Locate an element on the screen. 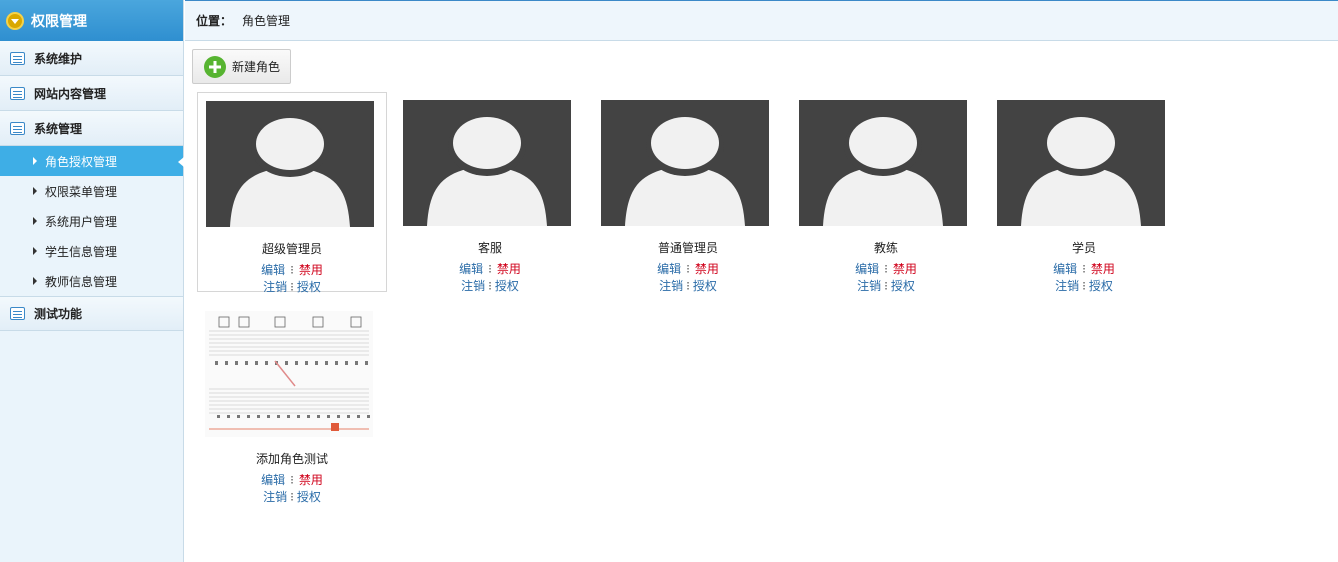 This screenshot has width=1338, height=562. sidebar-item-label: 教师信息管理 is located at coordinates (81, 281).